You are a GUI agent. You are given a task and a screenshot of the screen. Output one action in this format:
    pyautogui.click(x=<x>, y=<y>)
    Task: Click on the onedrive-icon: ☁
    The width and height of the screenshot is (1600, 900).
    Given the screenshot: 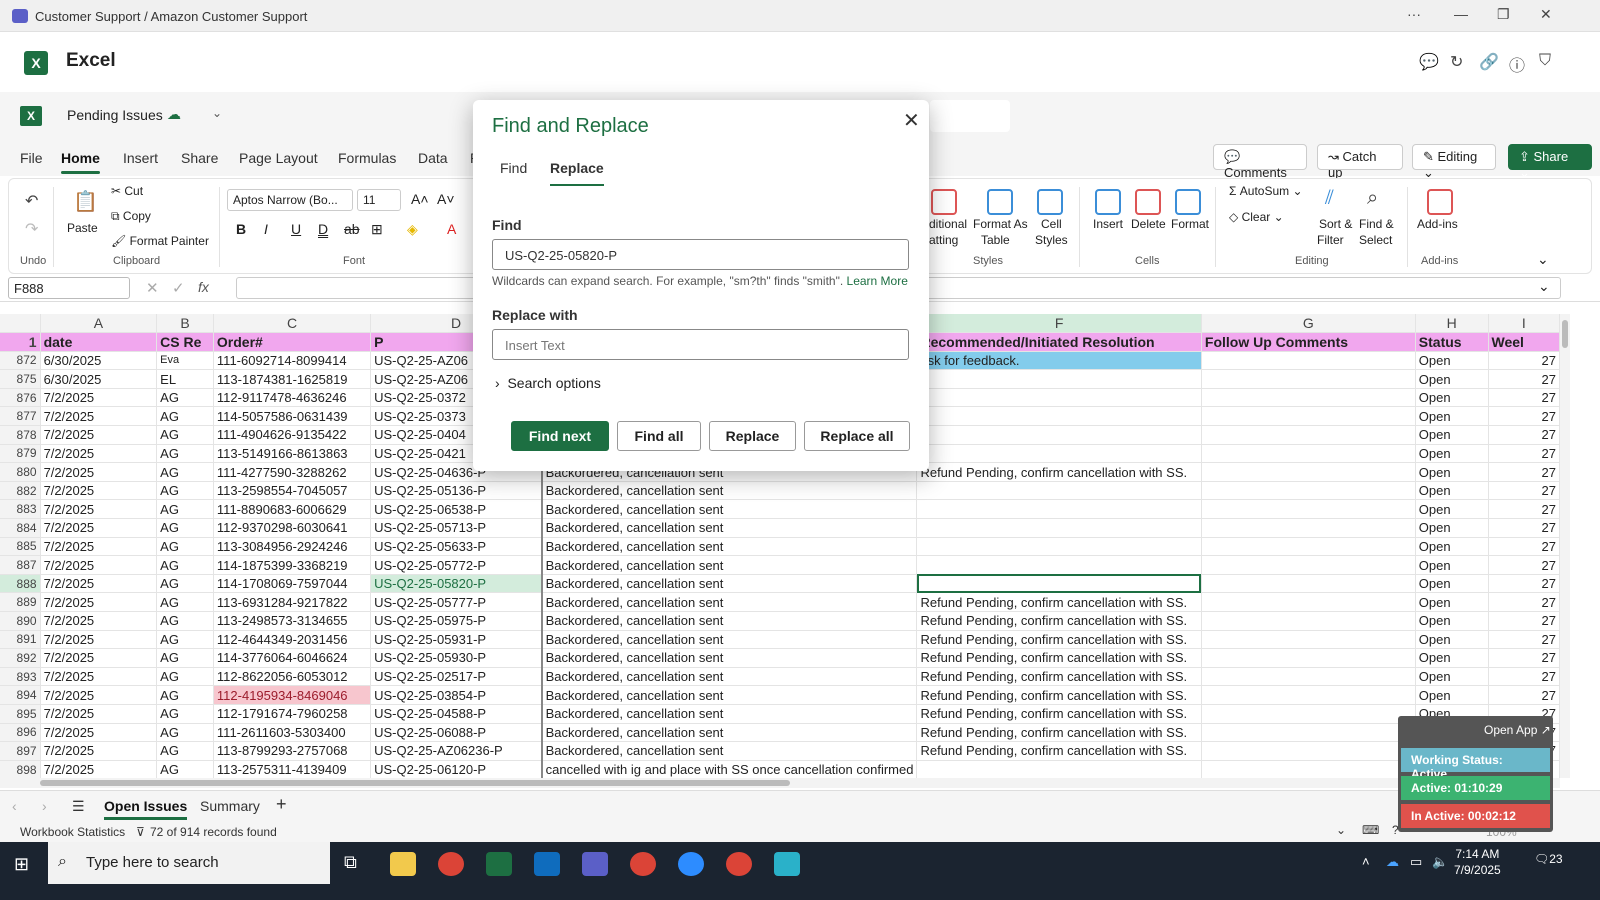 What is the action you would take?
    pyautogui.click(x=1392, y=862)
    